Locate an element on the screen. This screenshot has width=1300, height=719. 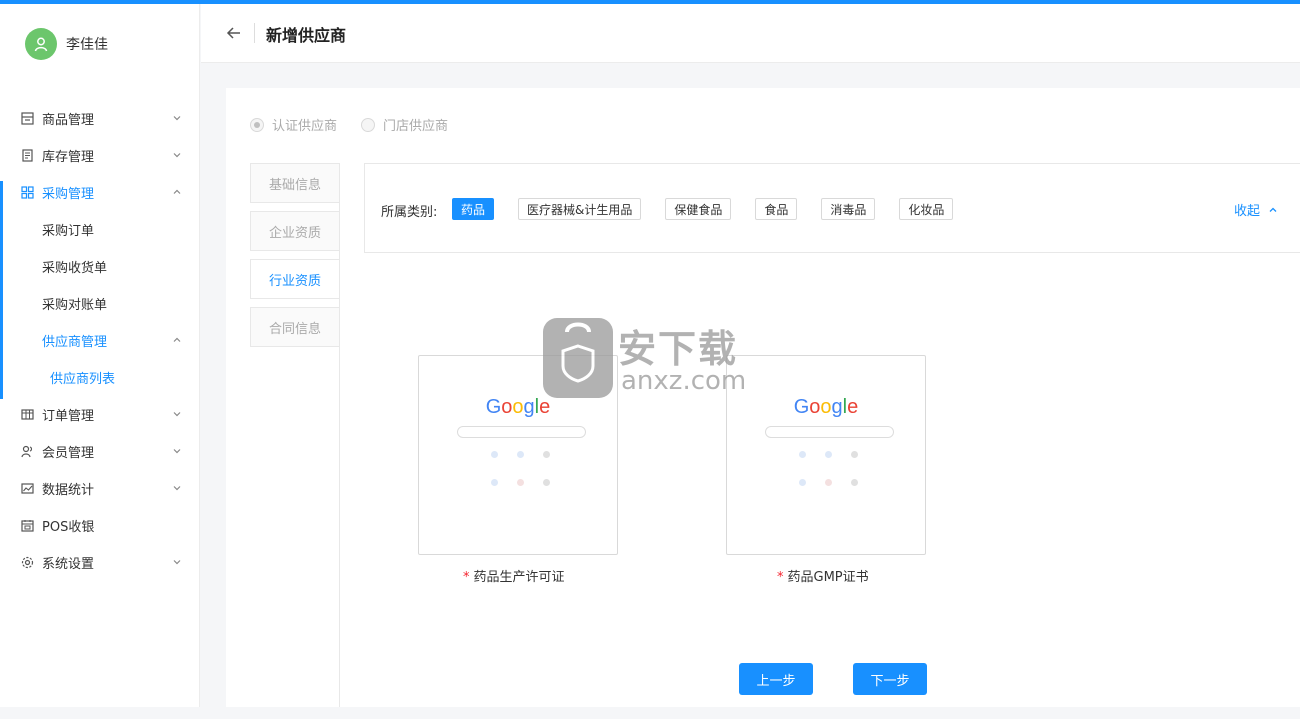
radio-label: 认证供应商 is located at coordinates (305, 126).